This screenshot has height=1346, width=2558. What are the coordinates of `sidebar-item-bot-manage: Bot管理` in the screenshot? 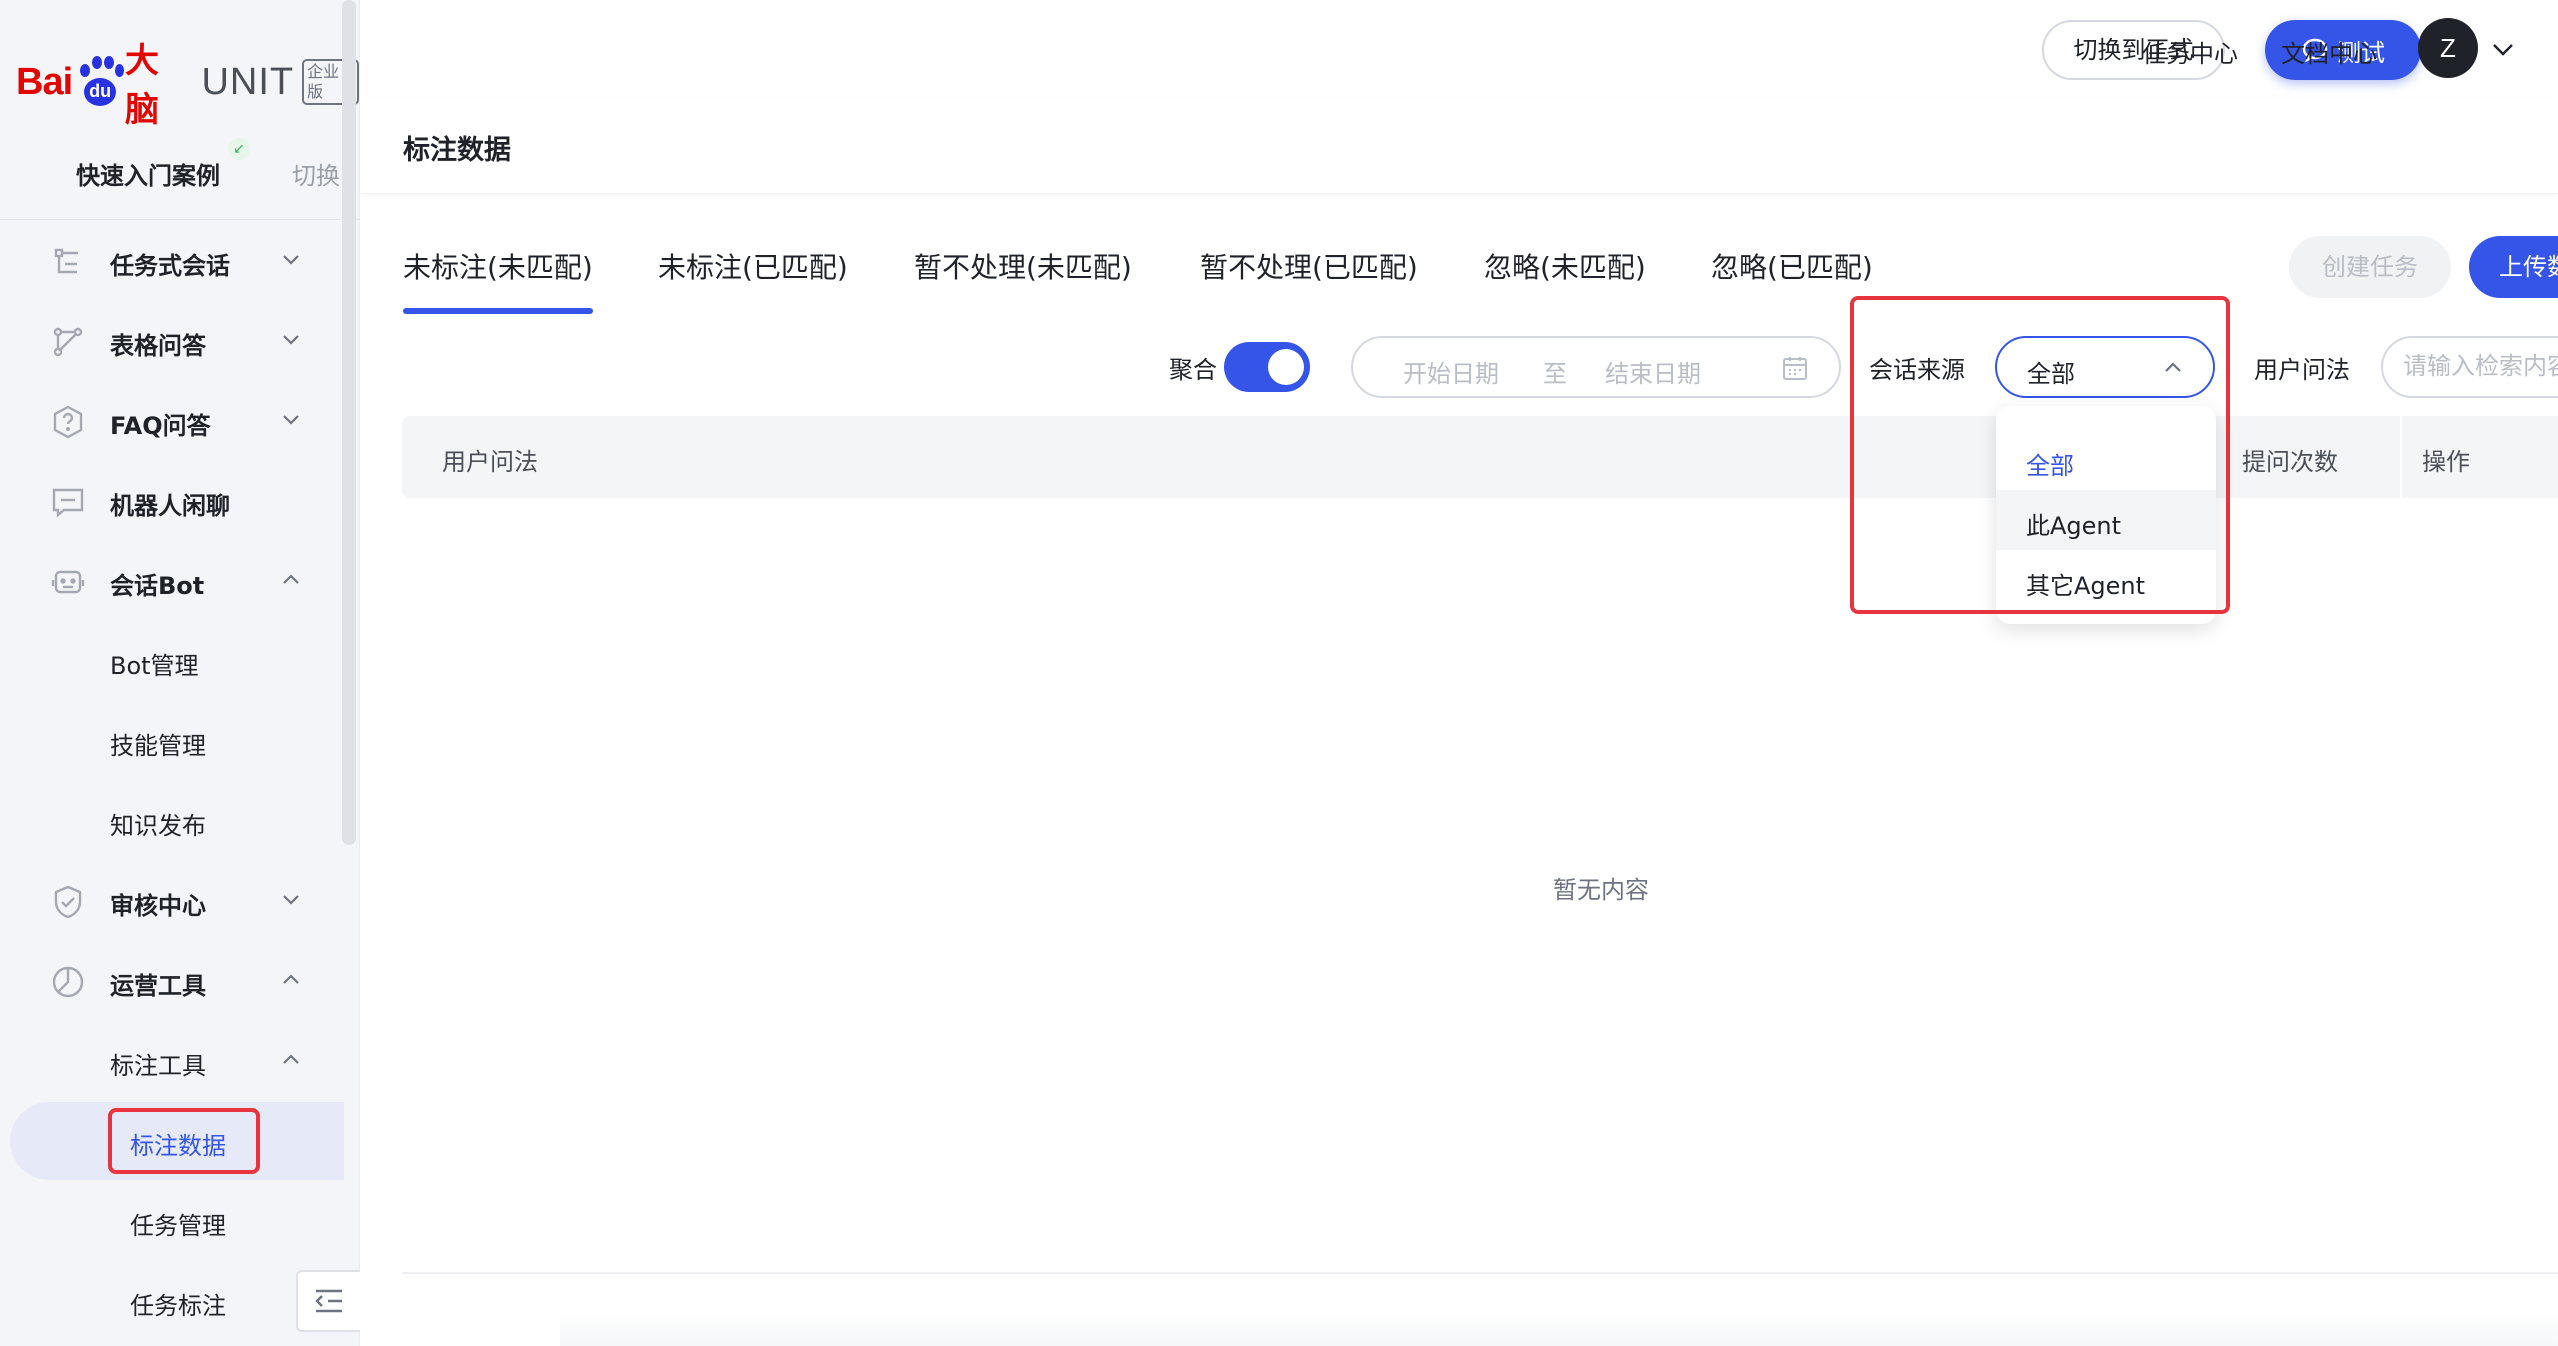 It's located at (180, 662).